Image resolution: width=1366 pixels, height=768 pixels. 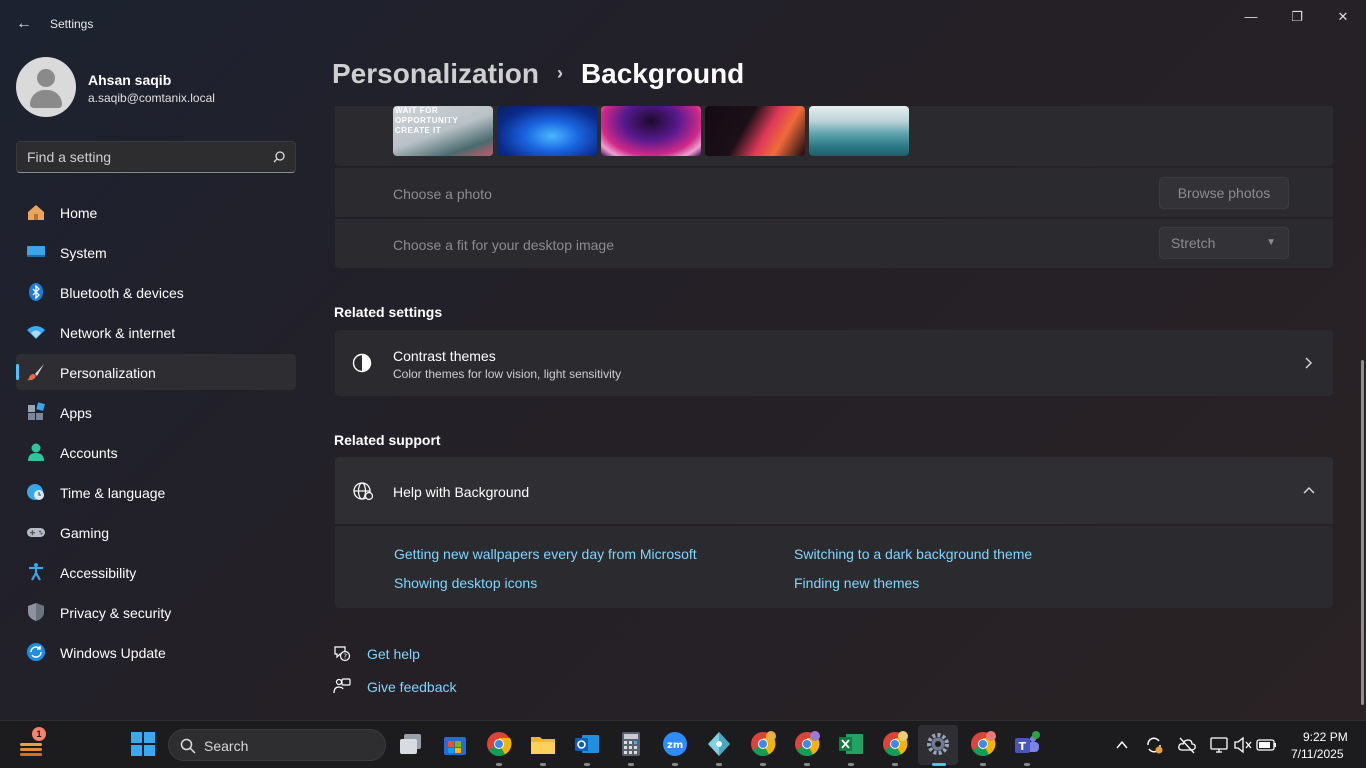 What do you see at coordinates (683, 24) in the screenshot?
I see `title-bar: ← Settings — ❐ ✕` at bounding box center [683, 24].